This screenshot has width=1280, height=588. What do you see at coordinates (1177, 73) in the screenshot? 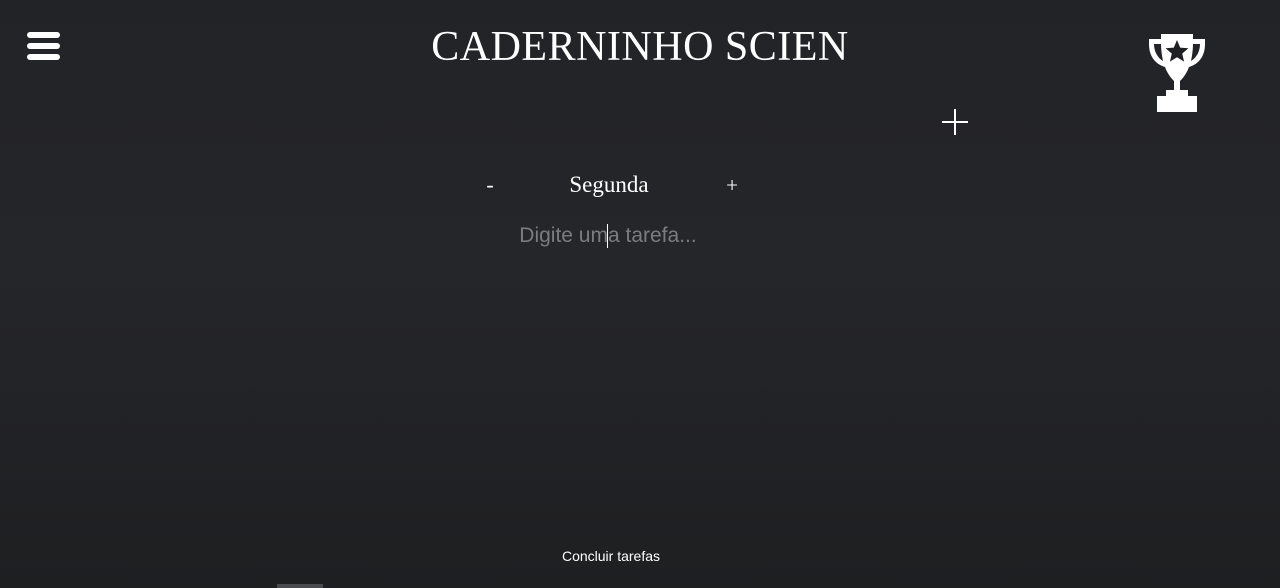
I see `trophy-icon` at bounding box center [1177, 73].